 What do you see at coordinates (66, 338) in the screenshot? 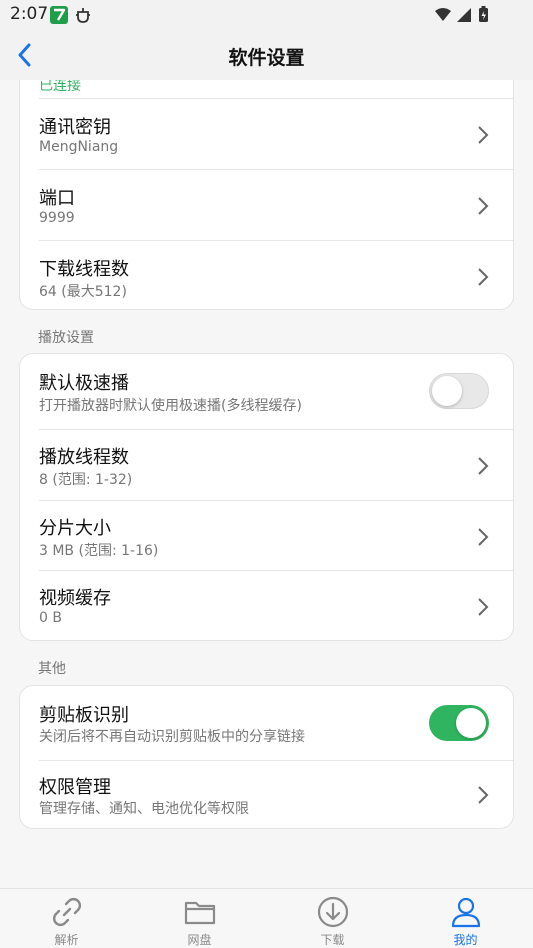
I see `section-label-playback: 播放设置` at bounding box center [66, 338].